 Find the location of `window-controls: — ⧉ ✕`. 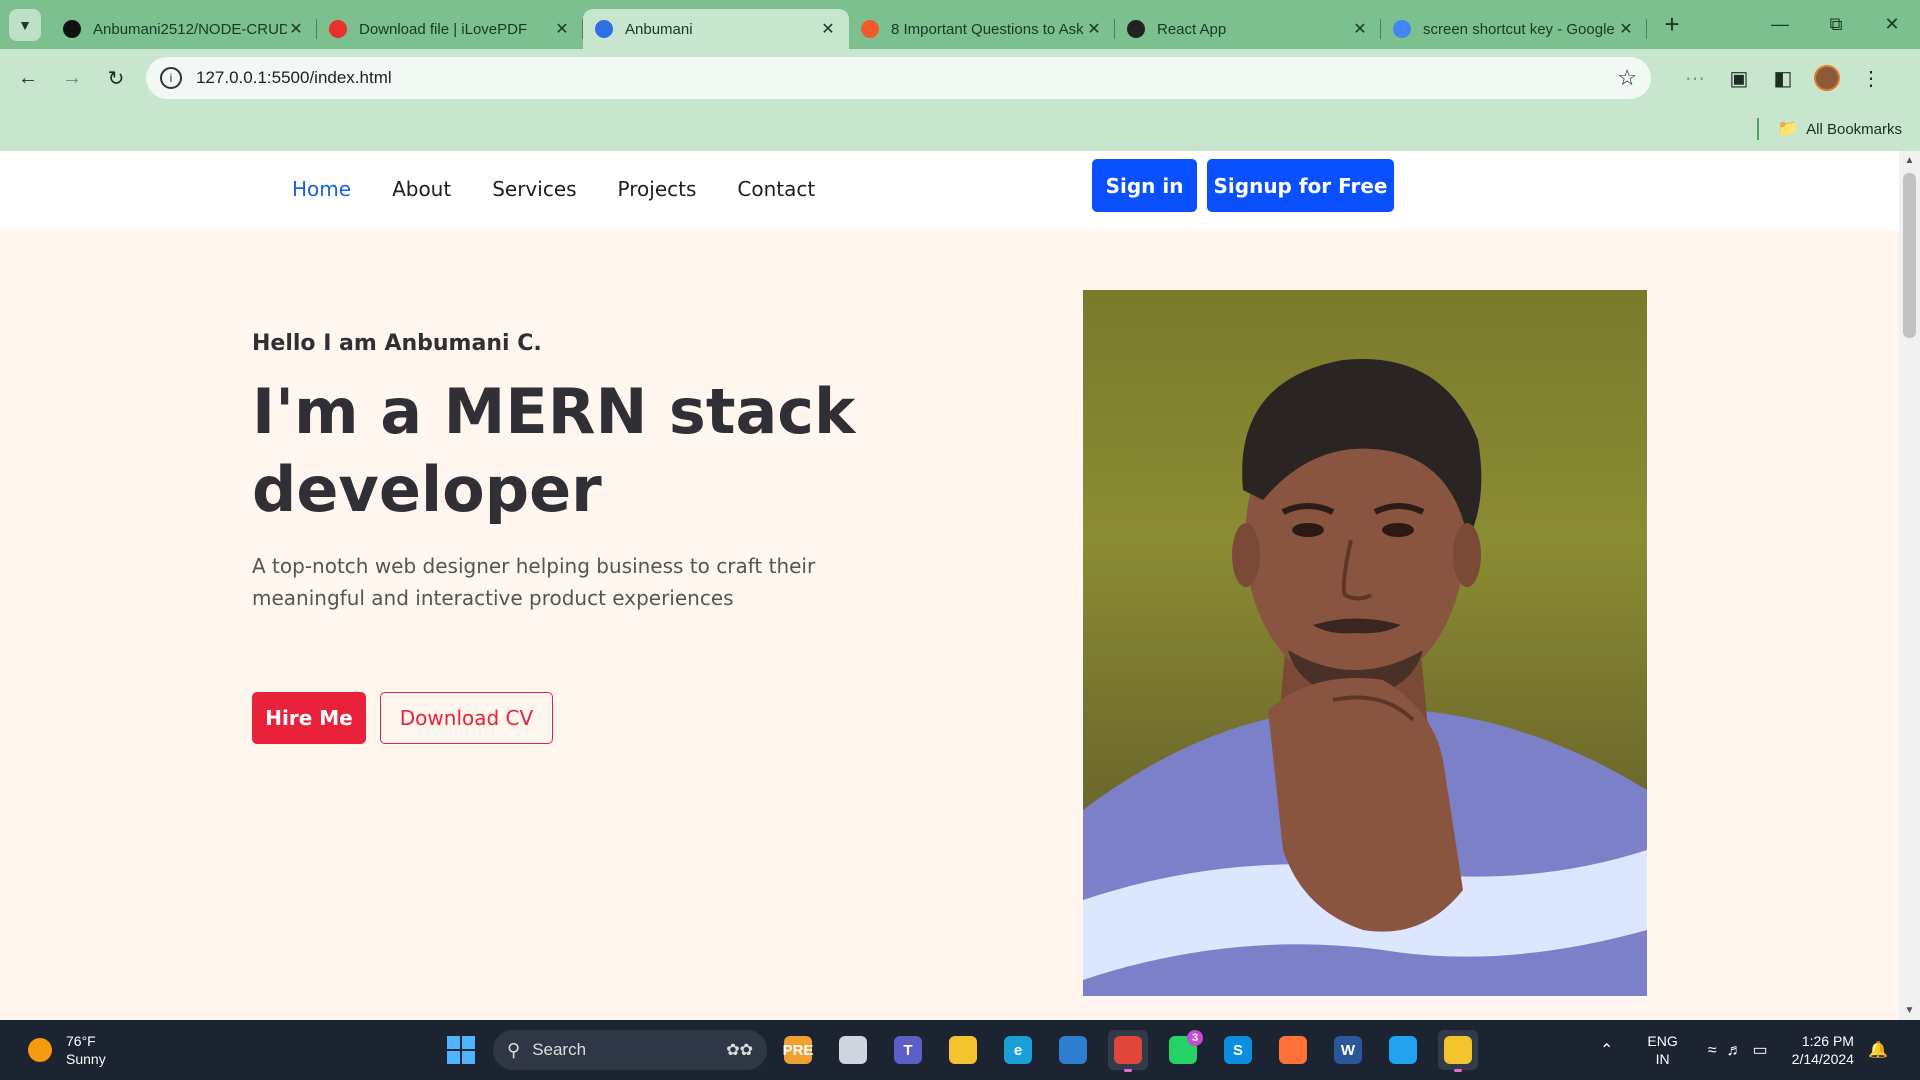

window-controls: — ⧉ ✕ is located at coordinates (1836, 24).